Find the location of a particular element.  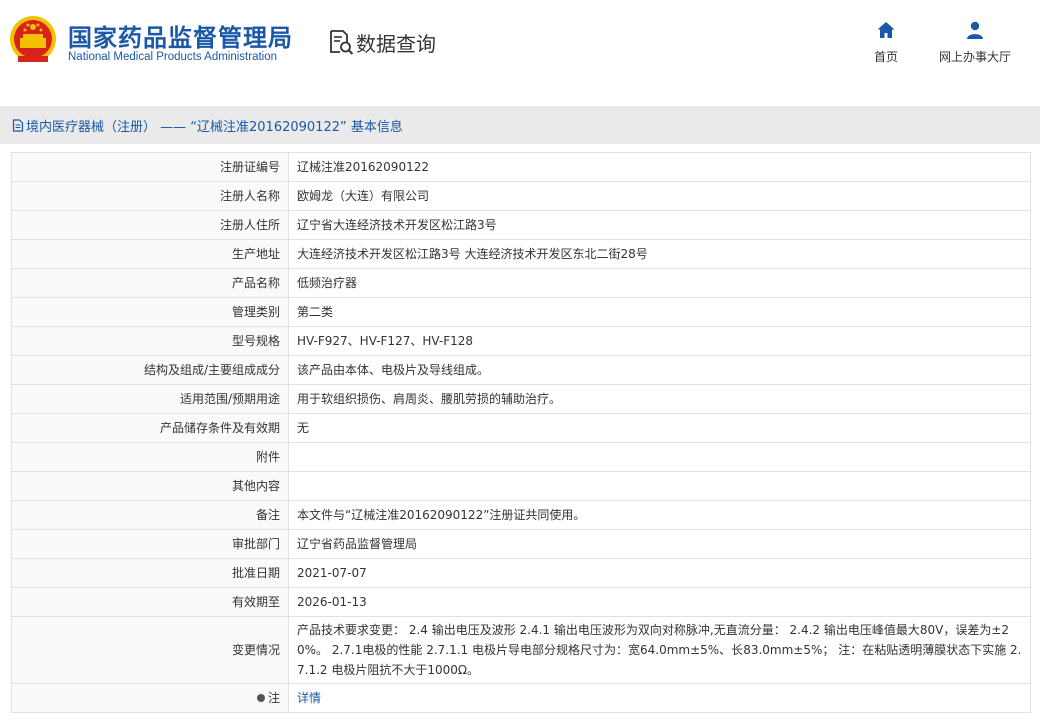

field-value: 欧姆龙（大连）有限公司 is located at coordinates (659, 196).